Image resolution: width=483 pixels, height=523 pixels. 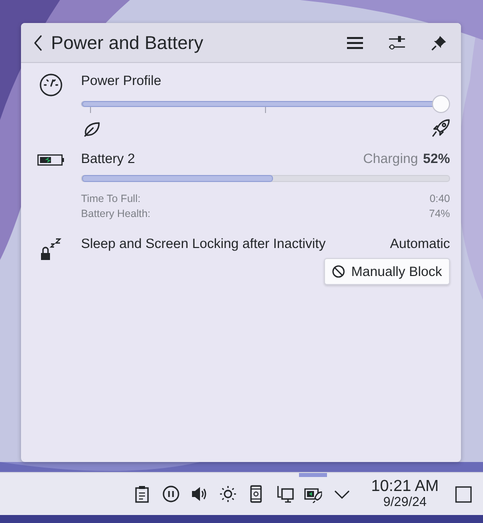 I want to click on inhibition-mode: Automatic, so click(x=420, y=243).